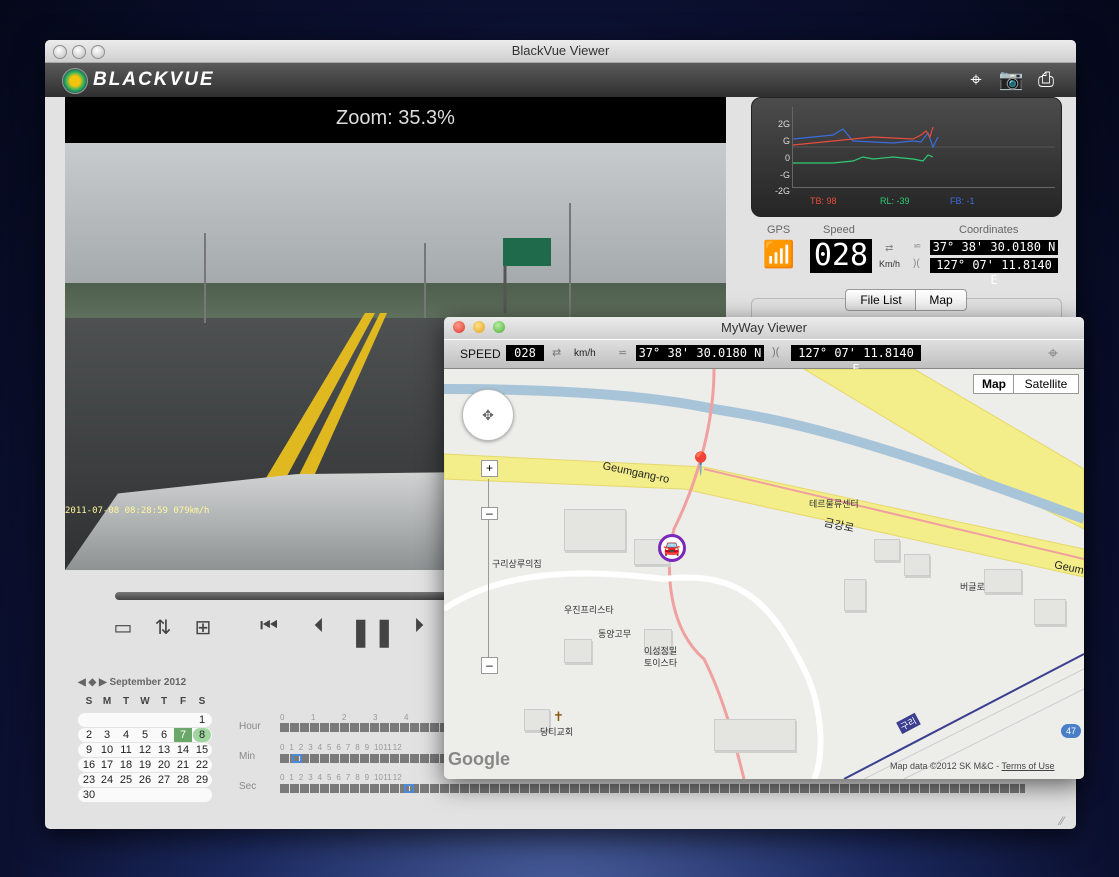 This screenshot has height=877, width=1119. I want to click on close-button, so click(60, 52).